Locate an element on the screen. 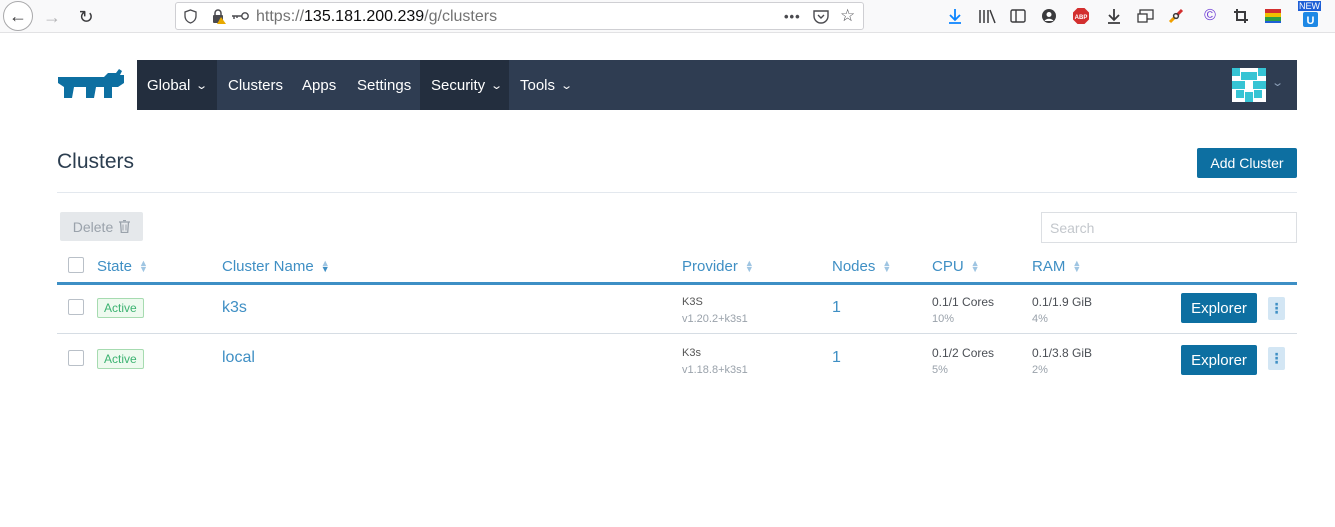 The width and height of the screenshot is (1335, 527). svg-text: ABP is located at coordinates (1081, 18).